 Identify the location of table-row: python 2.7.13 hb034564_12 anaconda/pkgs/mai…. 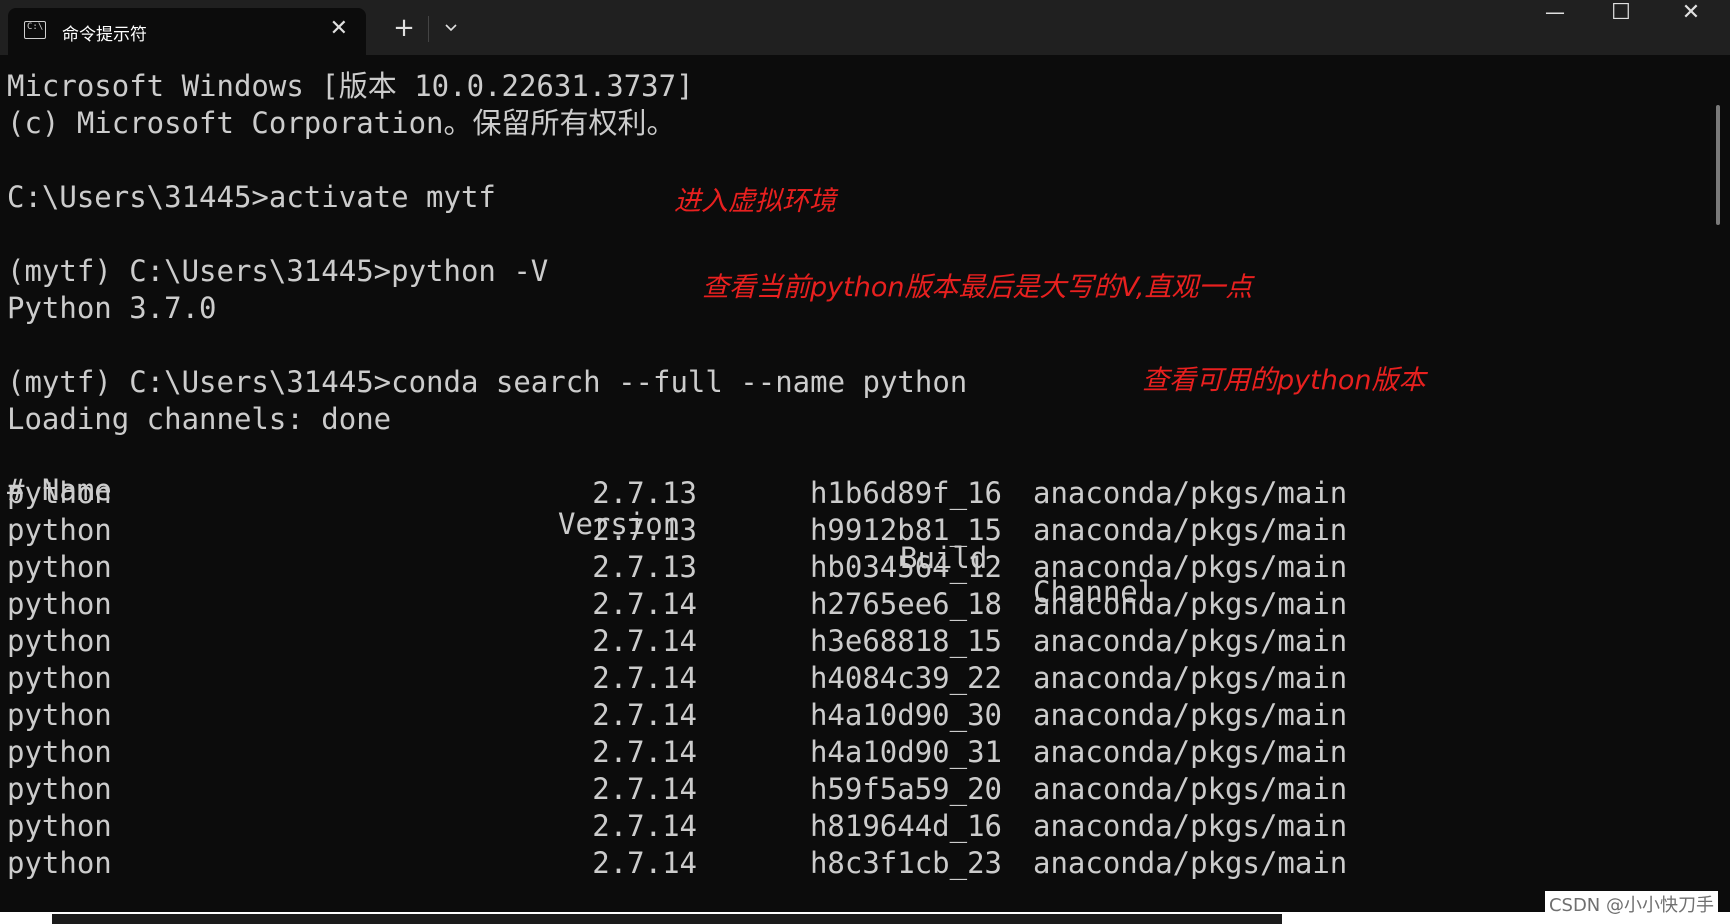
(858, 567).